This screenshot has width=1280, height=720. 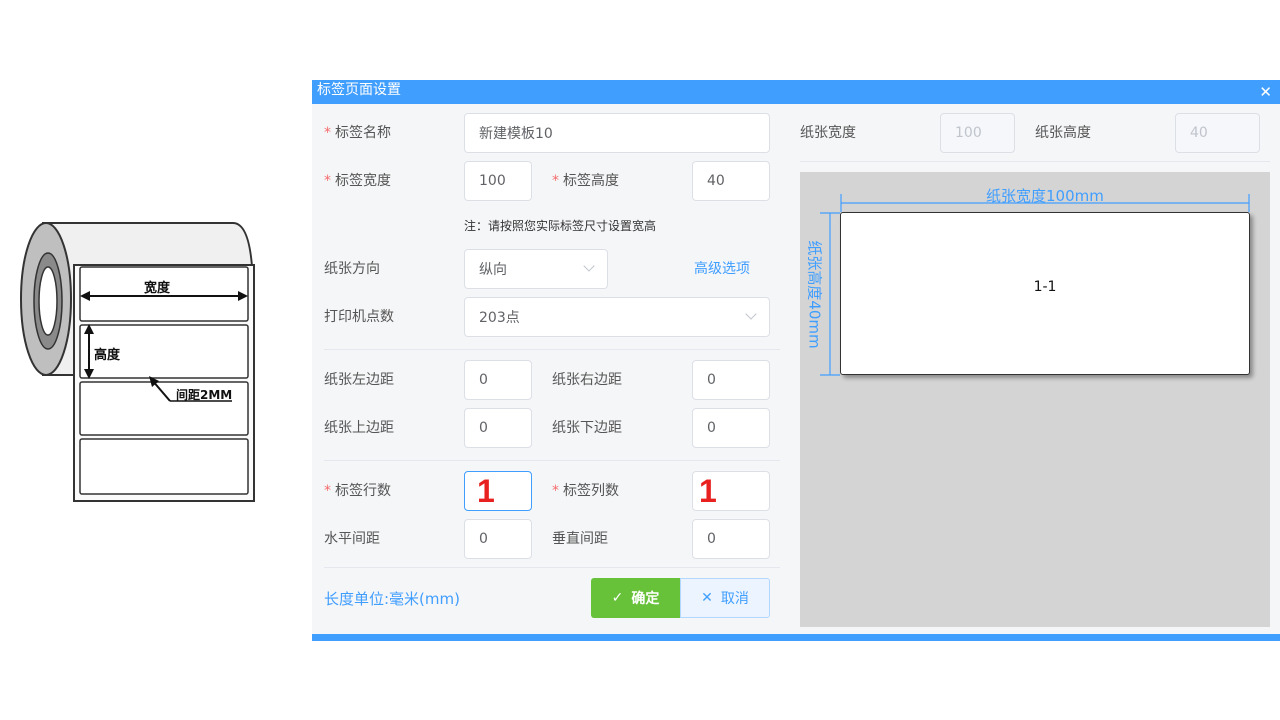 What do you see at coordinates (731, 380) in the screenshot?
I see `paper-right-margin-input: 0` at bounding box center [731, 380].